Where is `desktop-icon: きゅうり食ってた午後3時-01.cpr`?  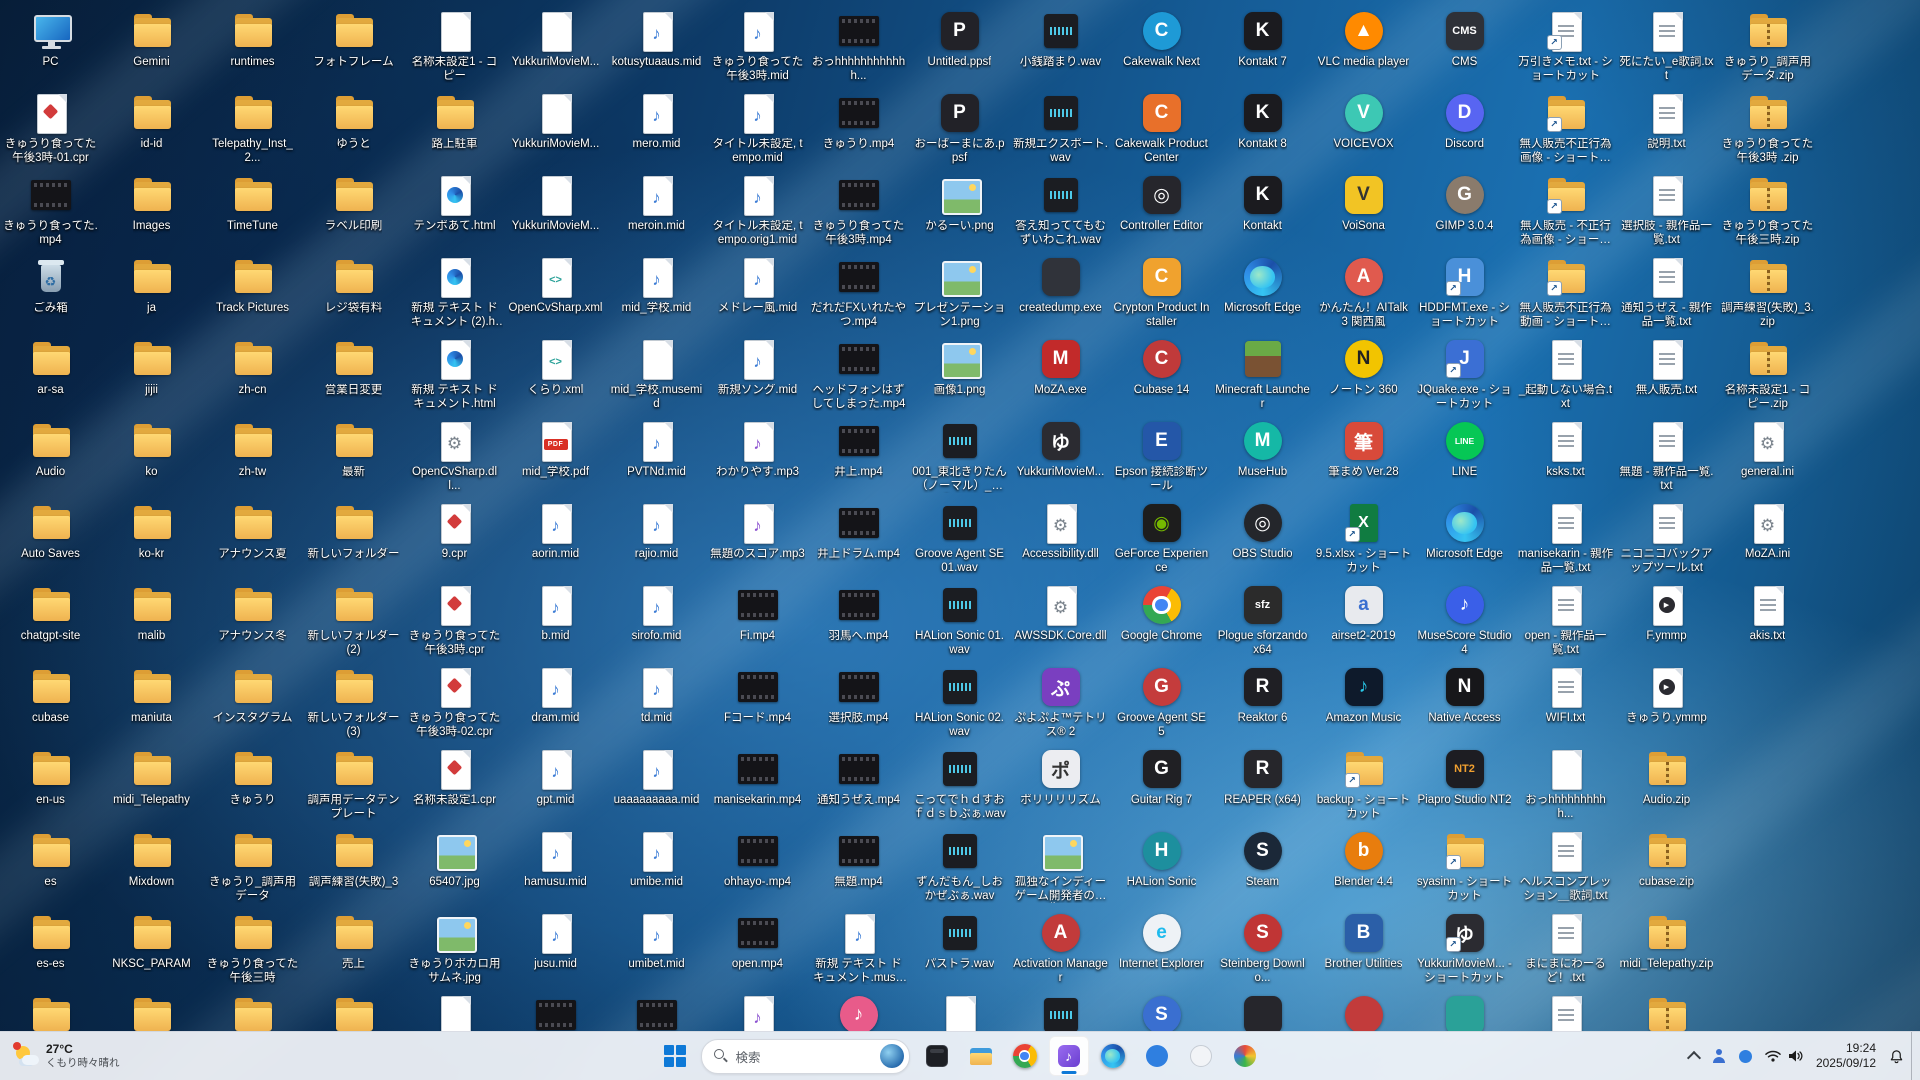
desktop-icon: きゅうり食ってた午後3時-01.cpr is located at coordinates (50, 127).